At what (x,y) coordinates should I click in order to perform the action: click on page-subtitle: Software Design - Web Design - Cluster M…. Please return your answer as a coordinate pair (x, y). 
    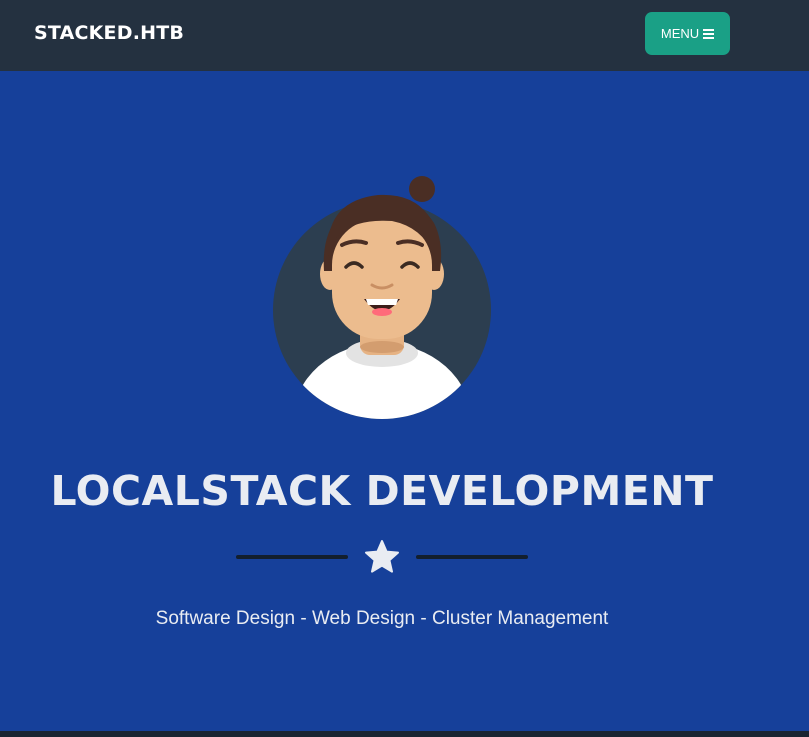
    Looking at the image, I should click on (382, 618).